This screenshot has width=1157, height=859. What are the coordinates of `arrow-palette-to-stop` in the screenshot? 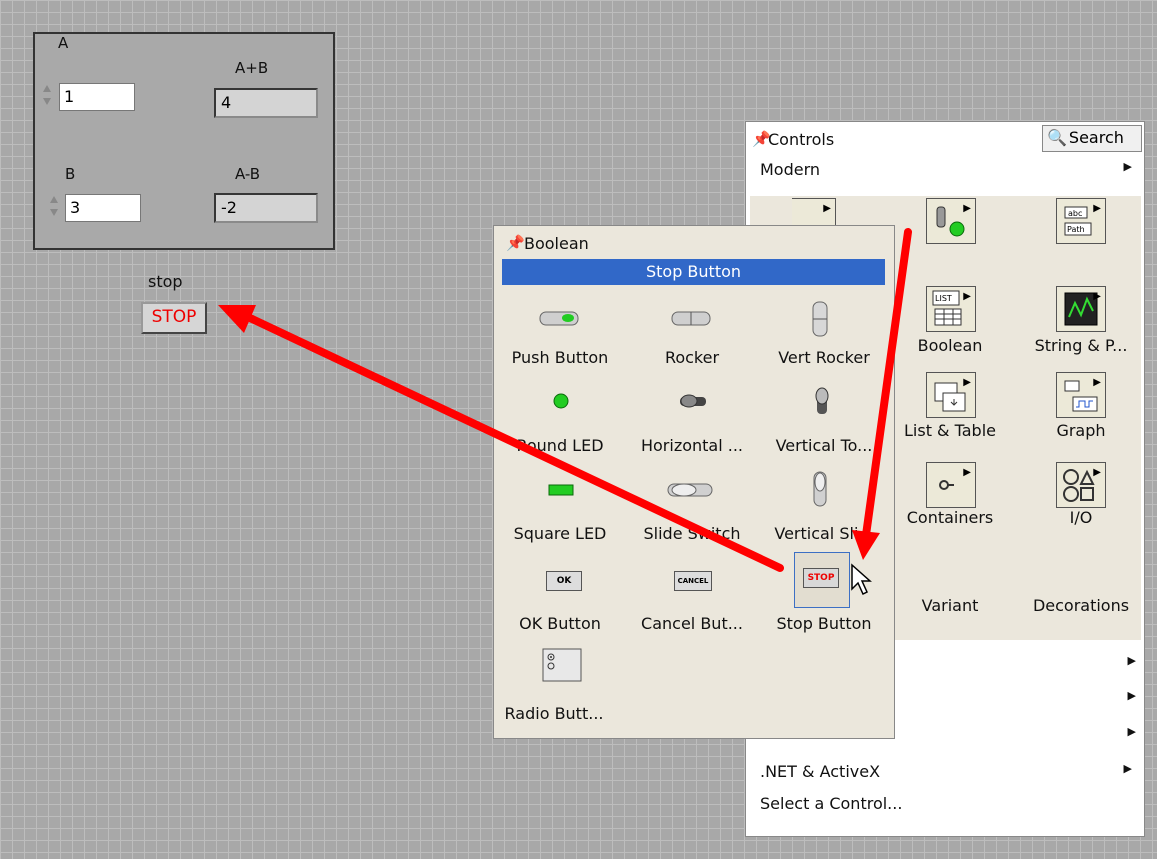 It's located at (887, 383).